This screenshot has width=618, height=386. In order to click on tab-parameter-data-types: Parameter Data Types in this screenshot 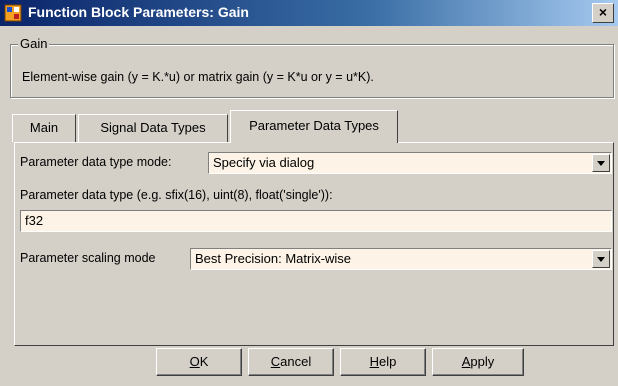, I will do `click(314, 126)`.